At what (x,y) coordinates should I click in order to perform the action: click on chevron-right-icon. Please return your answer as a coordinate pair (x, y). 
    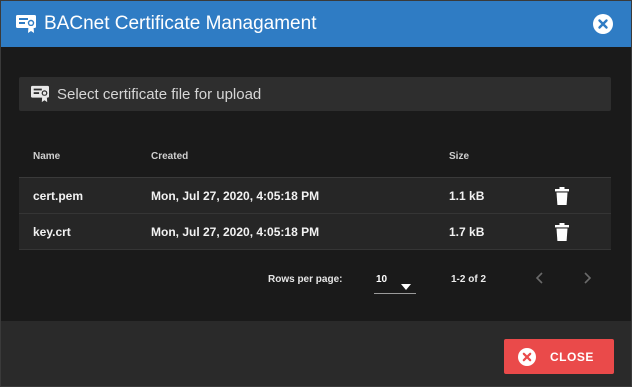
    Looking at the image, I should click on (587, 278).